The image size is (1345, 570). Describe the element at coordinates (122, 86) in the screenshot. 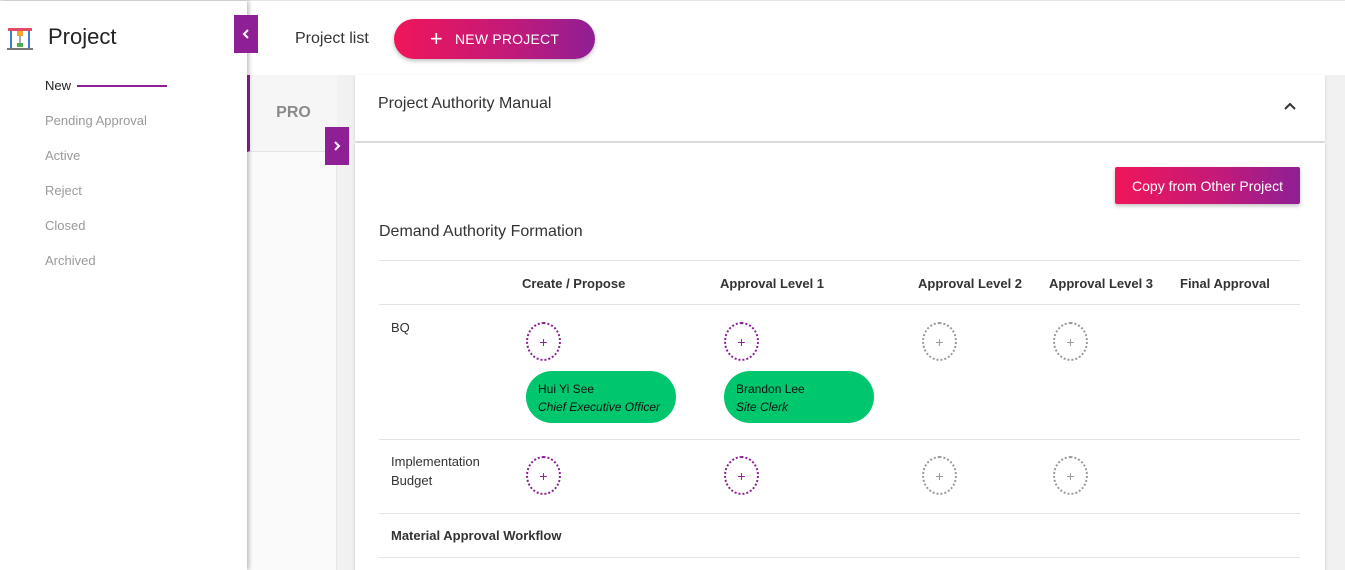

I see `active-indicator` at that location.